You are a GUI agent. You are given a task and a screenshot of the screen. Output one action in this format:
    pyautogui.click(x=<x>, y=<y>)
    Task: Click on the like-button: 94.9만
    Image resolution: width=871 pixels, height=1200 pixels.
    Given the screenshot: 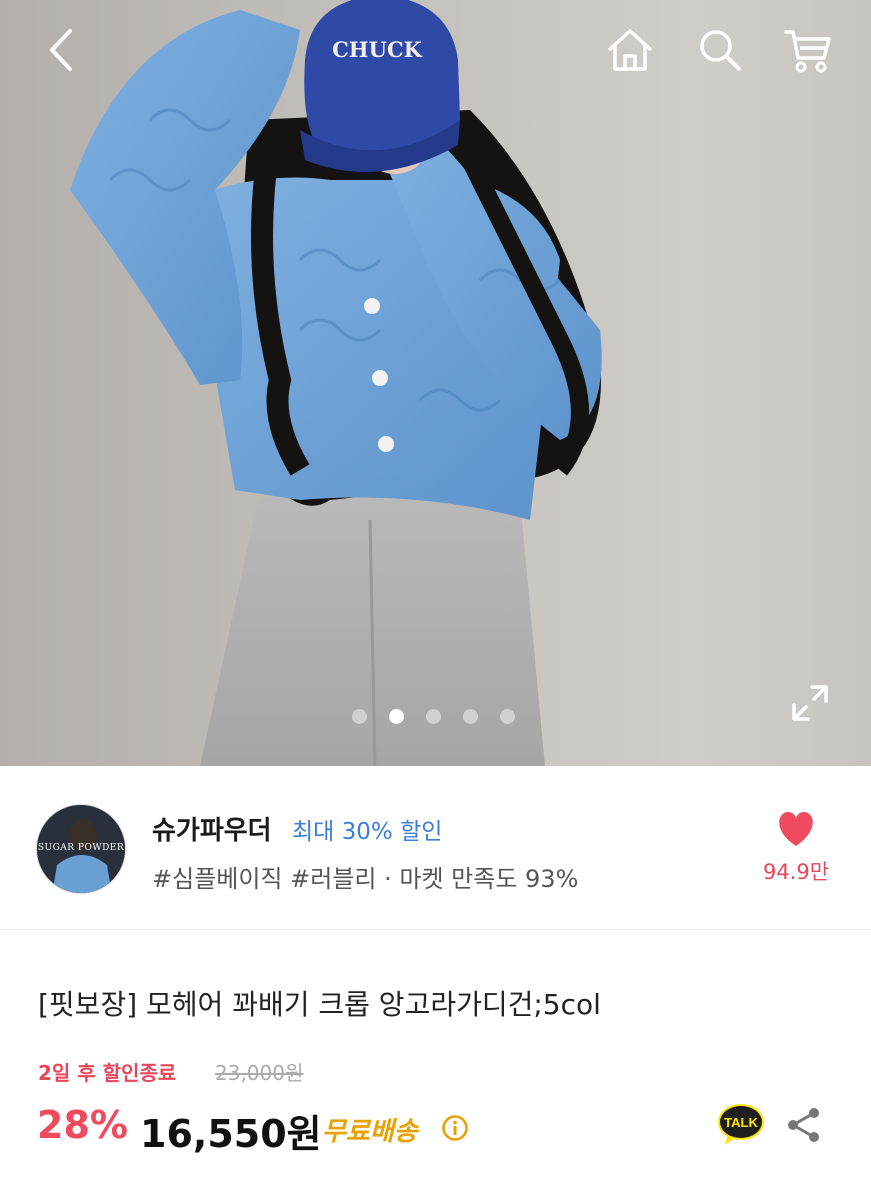 What is the action you would take?
    pyautogui.click(x=796, y=851)
    